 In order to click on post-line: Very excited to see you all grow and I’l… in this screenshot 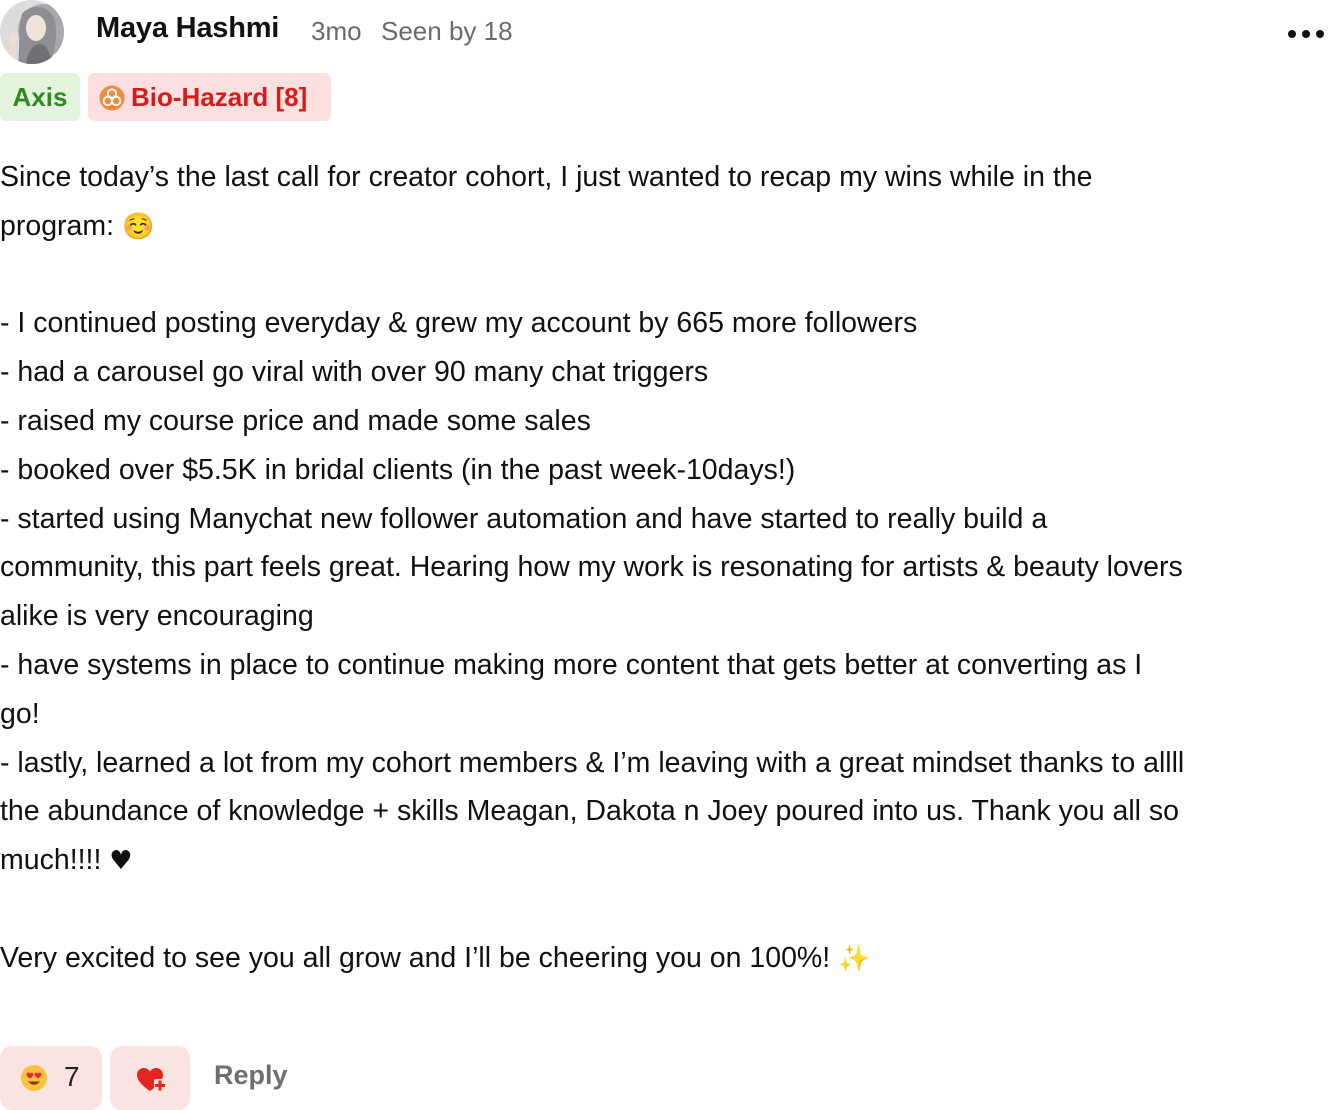, I will do `click(670, 958)`.